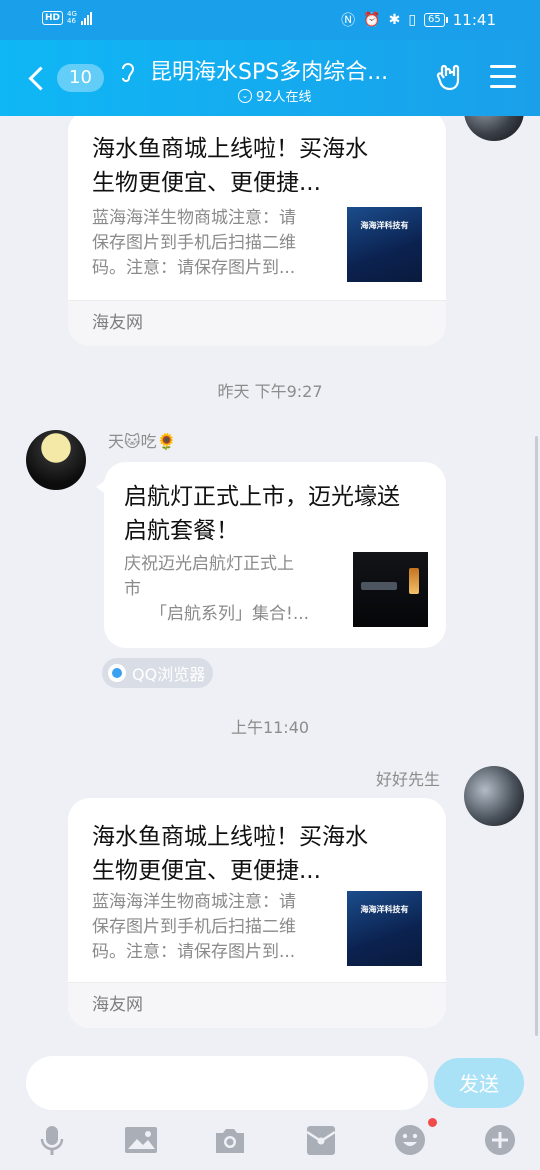 The image size is (540, 1170). I want to click on status-right: Ⓝ ⏰ ✱ ▯ 65 11:41, so click(418, 20).